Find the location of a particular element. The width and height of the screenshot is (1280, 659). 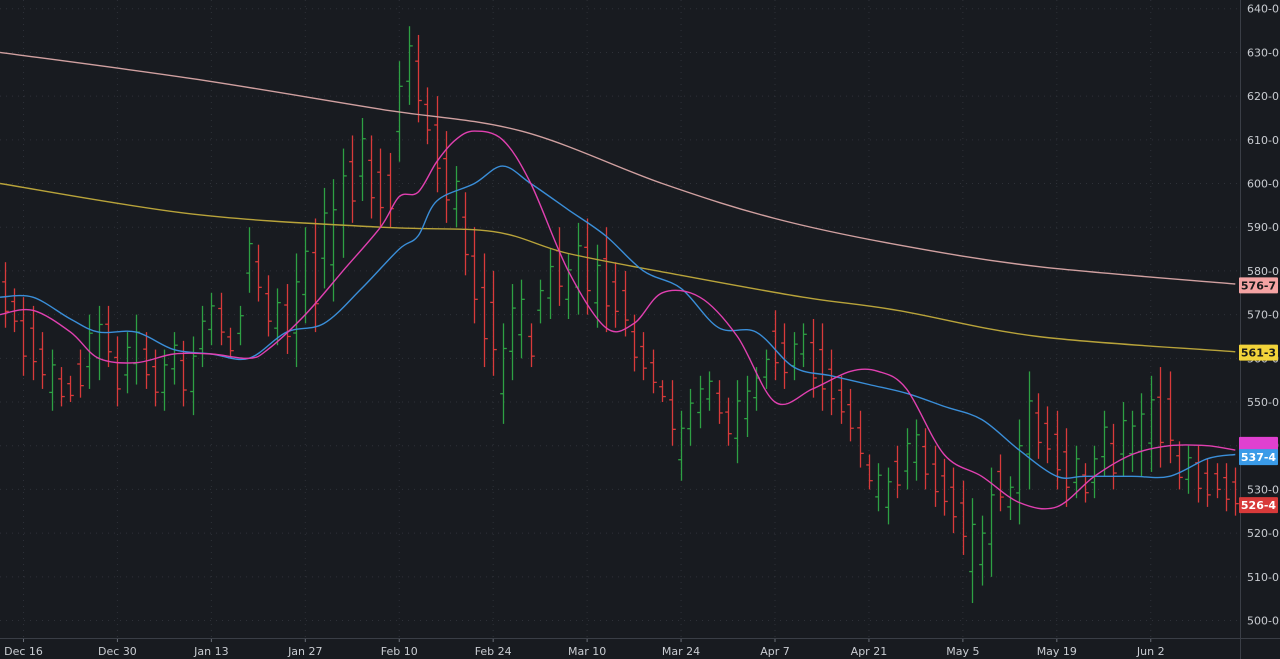

price-badge-label: 537-4 is located at coordinates (1259, 457).